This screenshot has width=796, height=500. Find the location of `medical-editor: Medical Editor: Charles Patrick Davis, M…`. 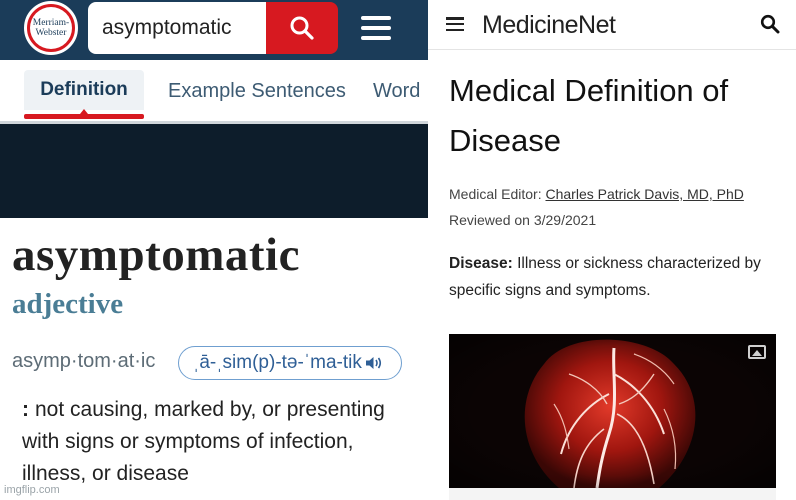

medical-editor: Medical Editor: Charles Patrick Davis, M… is located at coordinates (596, 194).